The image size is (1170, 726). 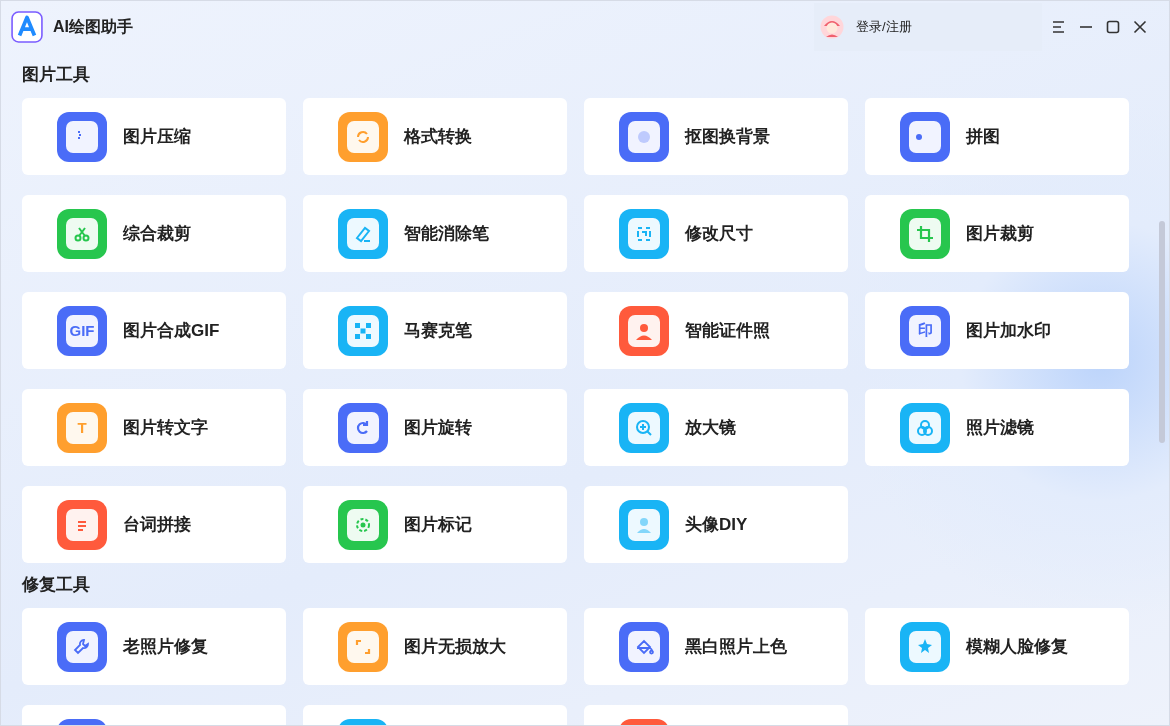 I want to click on tool-card: 老照片修复, so click(x=154, y=646).